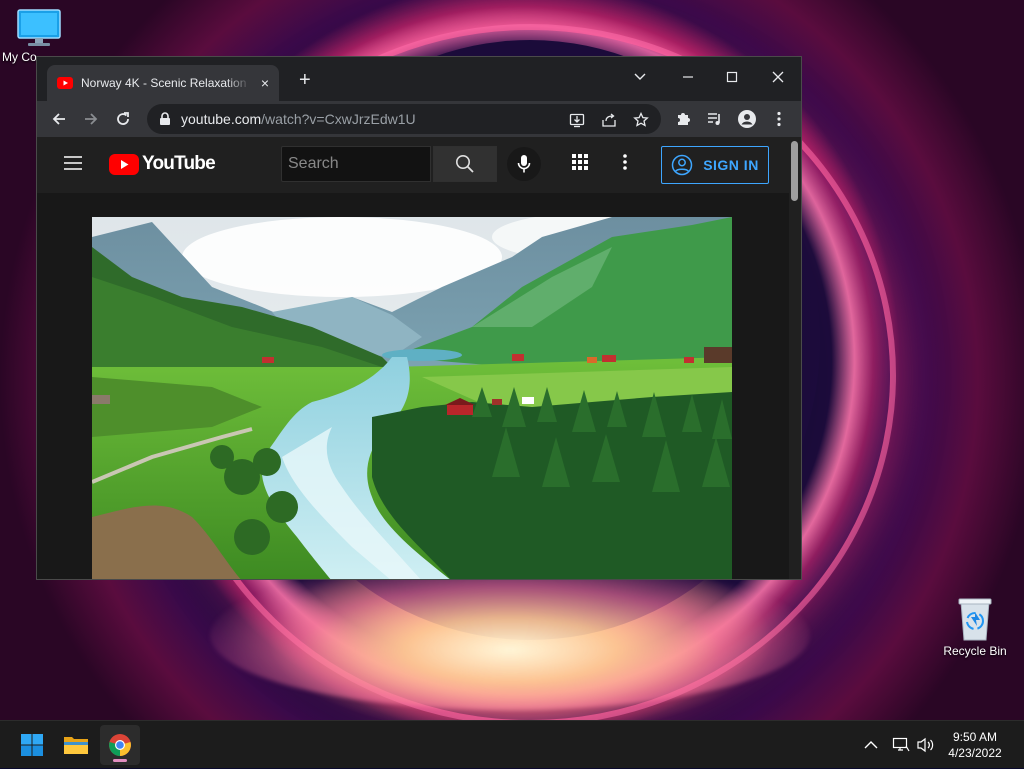  I want to click on active-indicator, so click(120, 760).